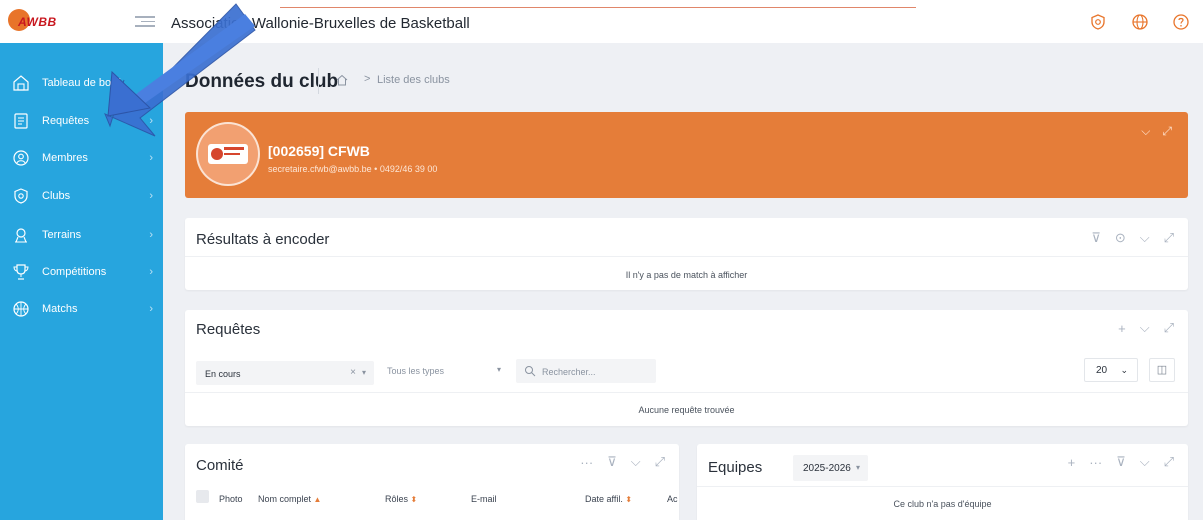  Describe the element at coordinates (1098, 22) in the screenshot. I see `shield-badge-icon` at that location.